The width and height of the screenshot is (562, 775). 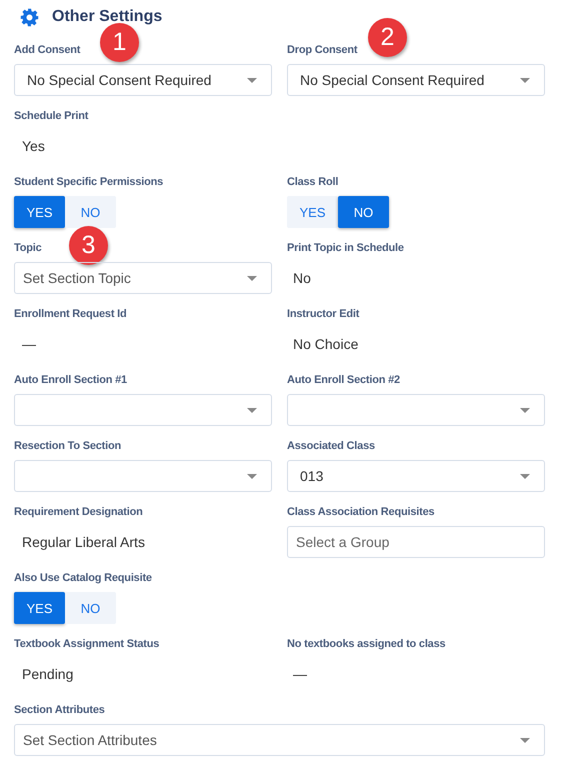 I want to click on field-label: Topic, so click(x=28, y=248).